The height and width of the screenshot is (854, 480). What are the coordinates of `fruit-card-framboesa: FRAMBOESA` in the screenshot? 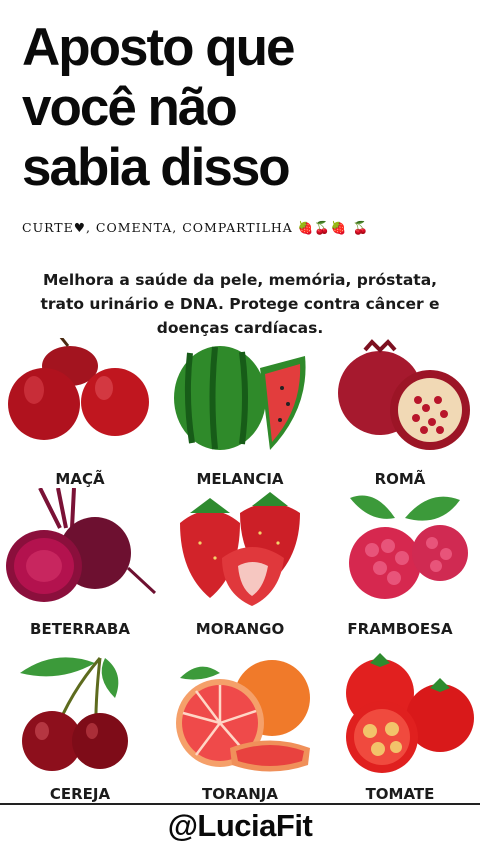 It's located at (400, 563).